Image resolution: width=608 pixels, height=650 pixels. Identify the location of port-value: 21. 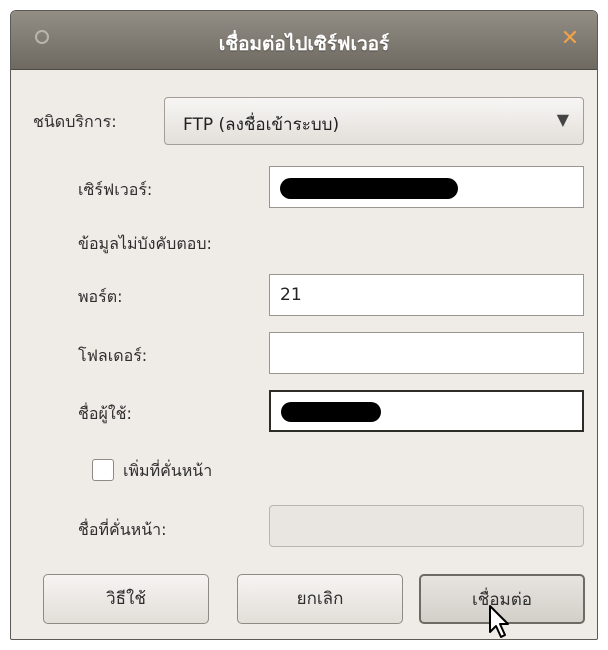
(291, 295).